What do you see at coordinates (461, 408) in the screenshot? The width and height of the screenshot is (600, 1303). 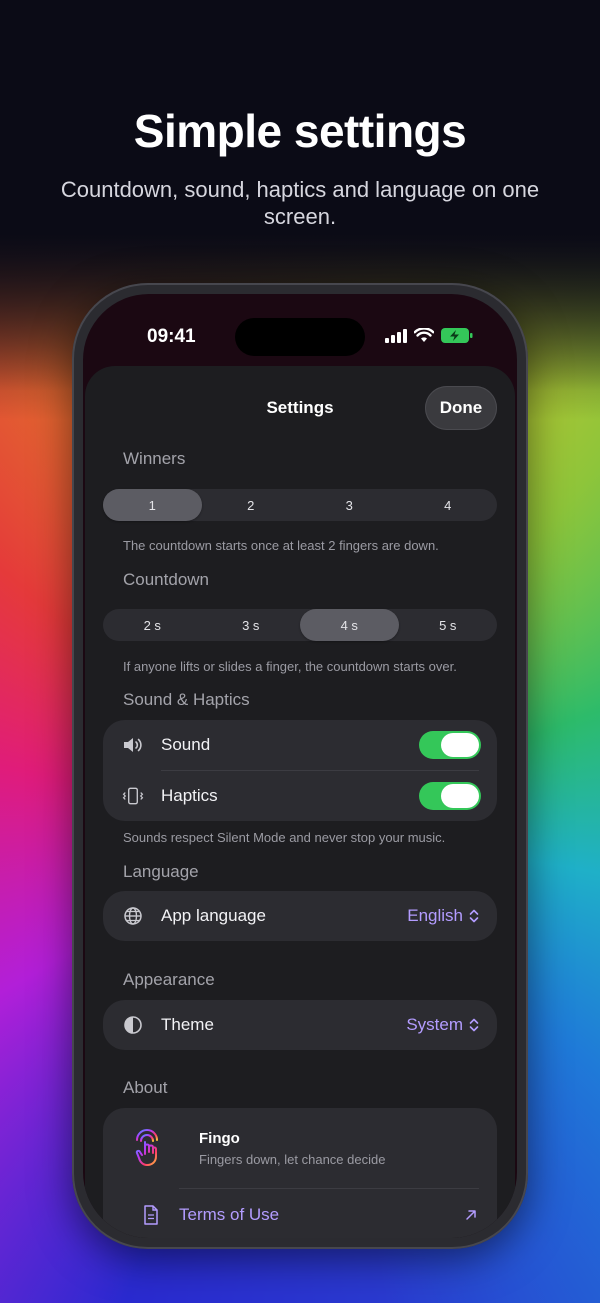 I see `done-button: Done` at bounding box center [461, 408].